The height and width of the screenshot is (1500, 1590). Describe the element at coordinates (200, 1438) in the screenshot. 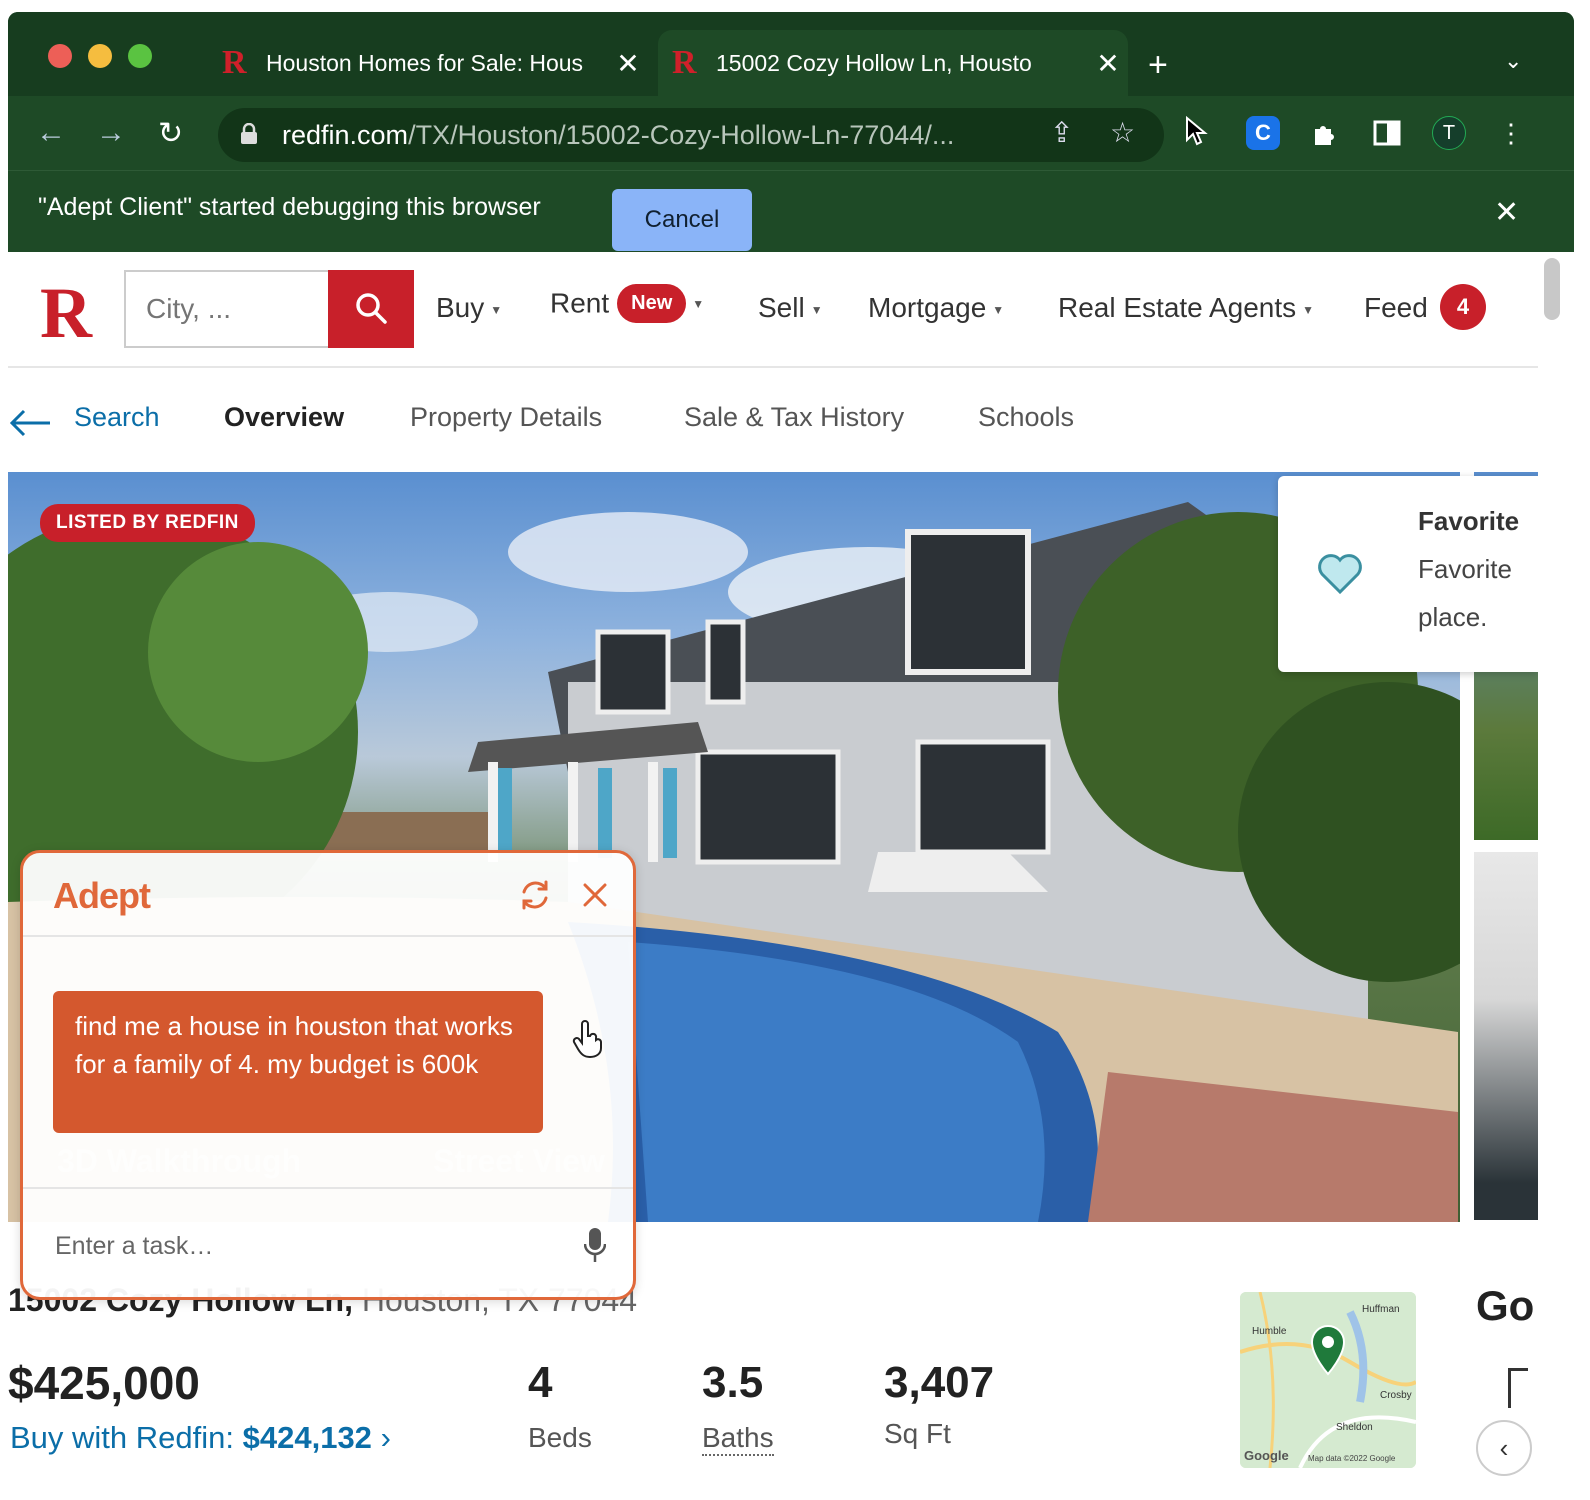

I see `buy-with-redfin-link: Buy with Redfin: $424,132 ›` at that location.